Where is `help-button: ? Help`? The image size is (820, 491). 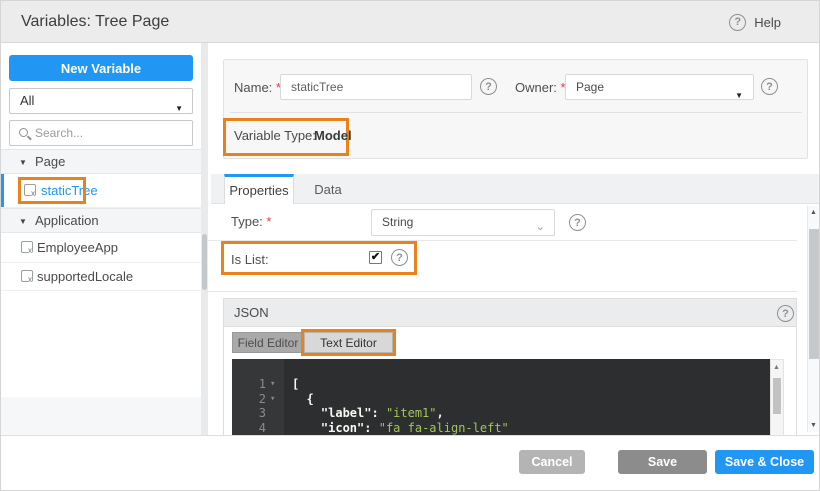 help-button: ? Help is located at coordinates (755, 22).